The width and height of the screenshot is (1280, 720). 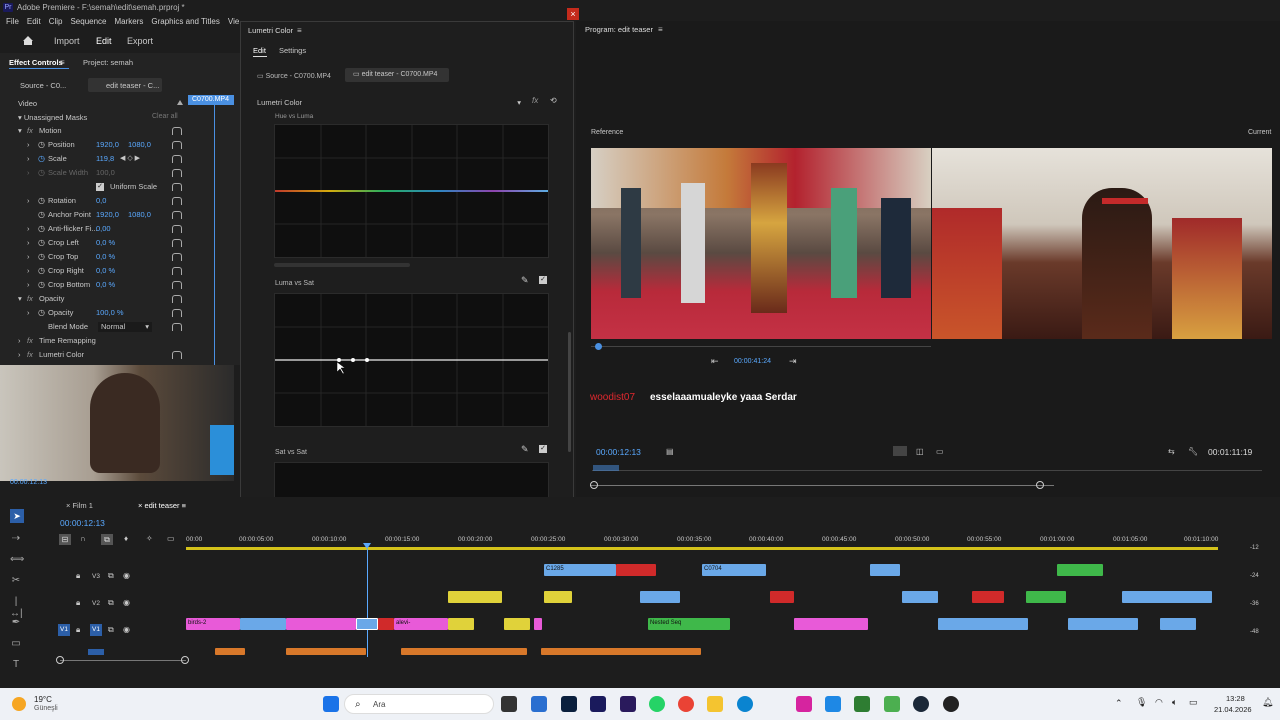 I want to click on tab-film-1: × Film 1, so click(x=79, y=505).